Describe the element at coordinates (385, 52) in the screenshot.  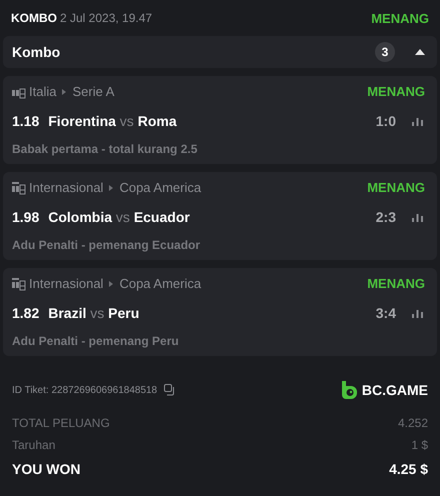
I see `count-badge: 3` at that location.